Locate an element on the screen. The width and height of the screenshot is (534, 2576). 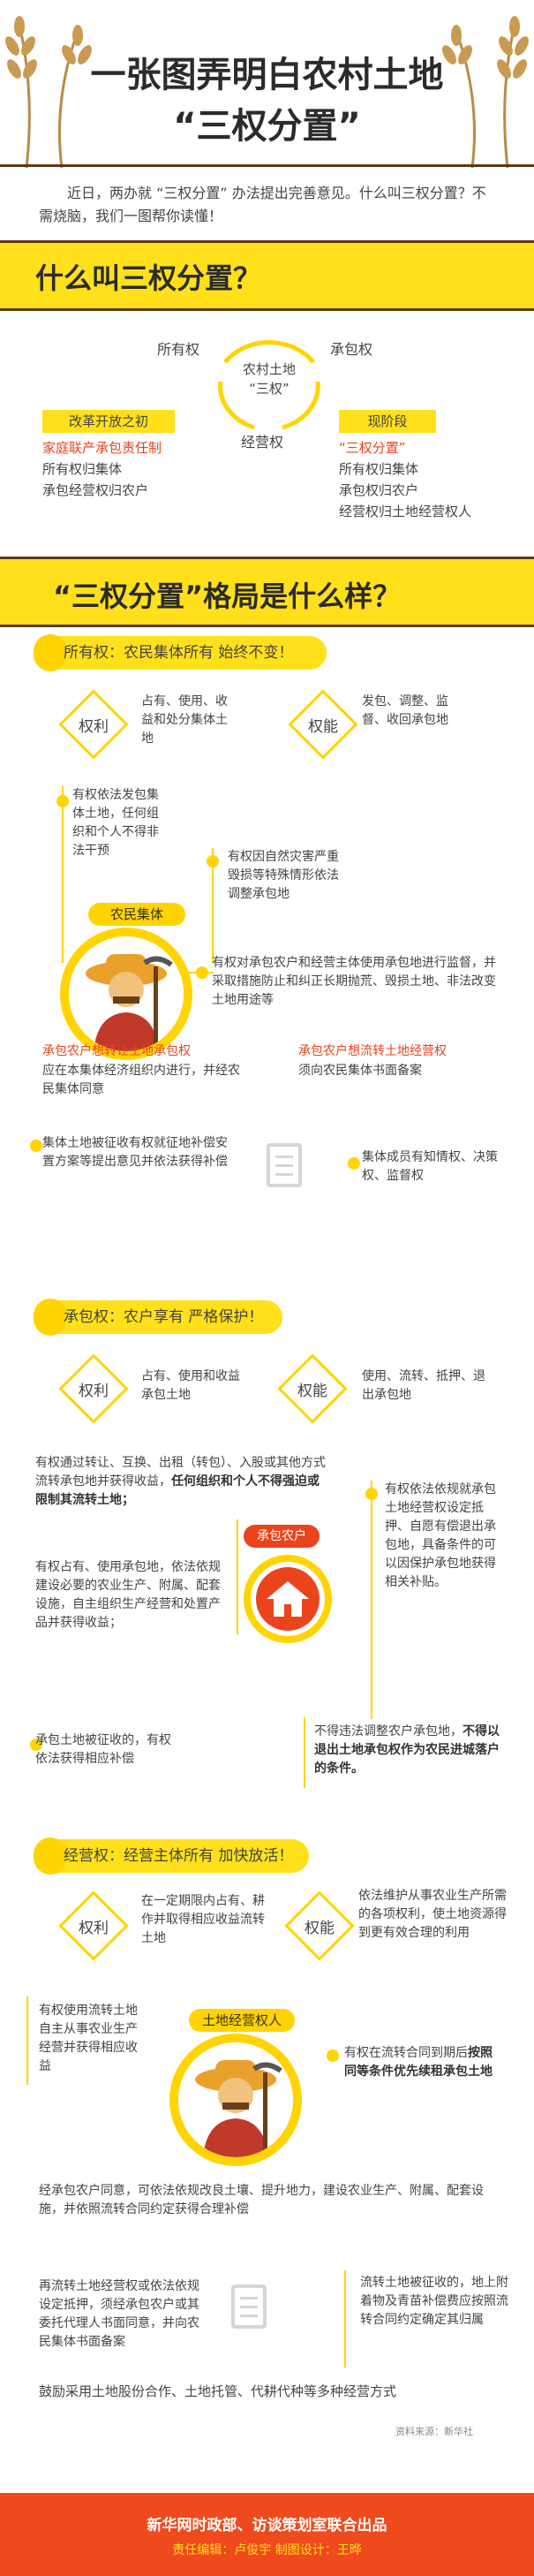
header-separator is located at coordinates (267, 165).